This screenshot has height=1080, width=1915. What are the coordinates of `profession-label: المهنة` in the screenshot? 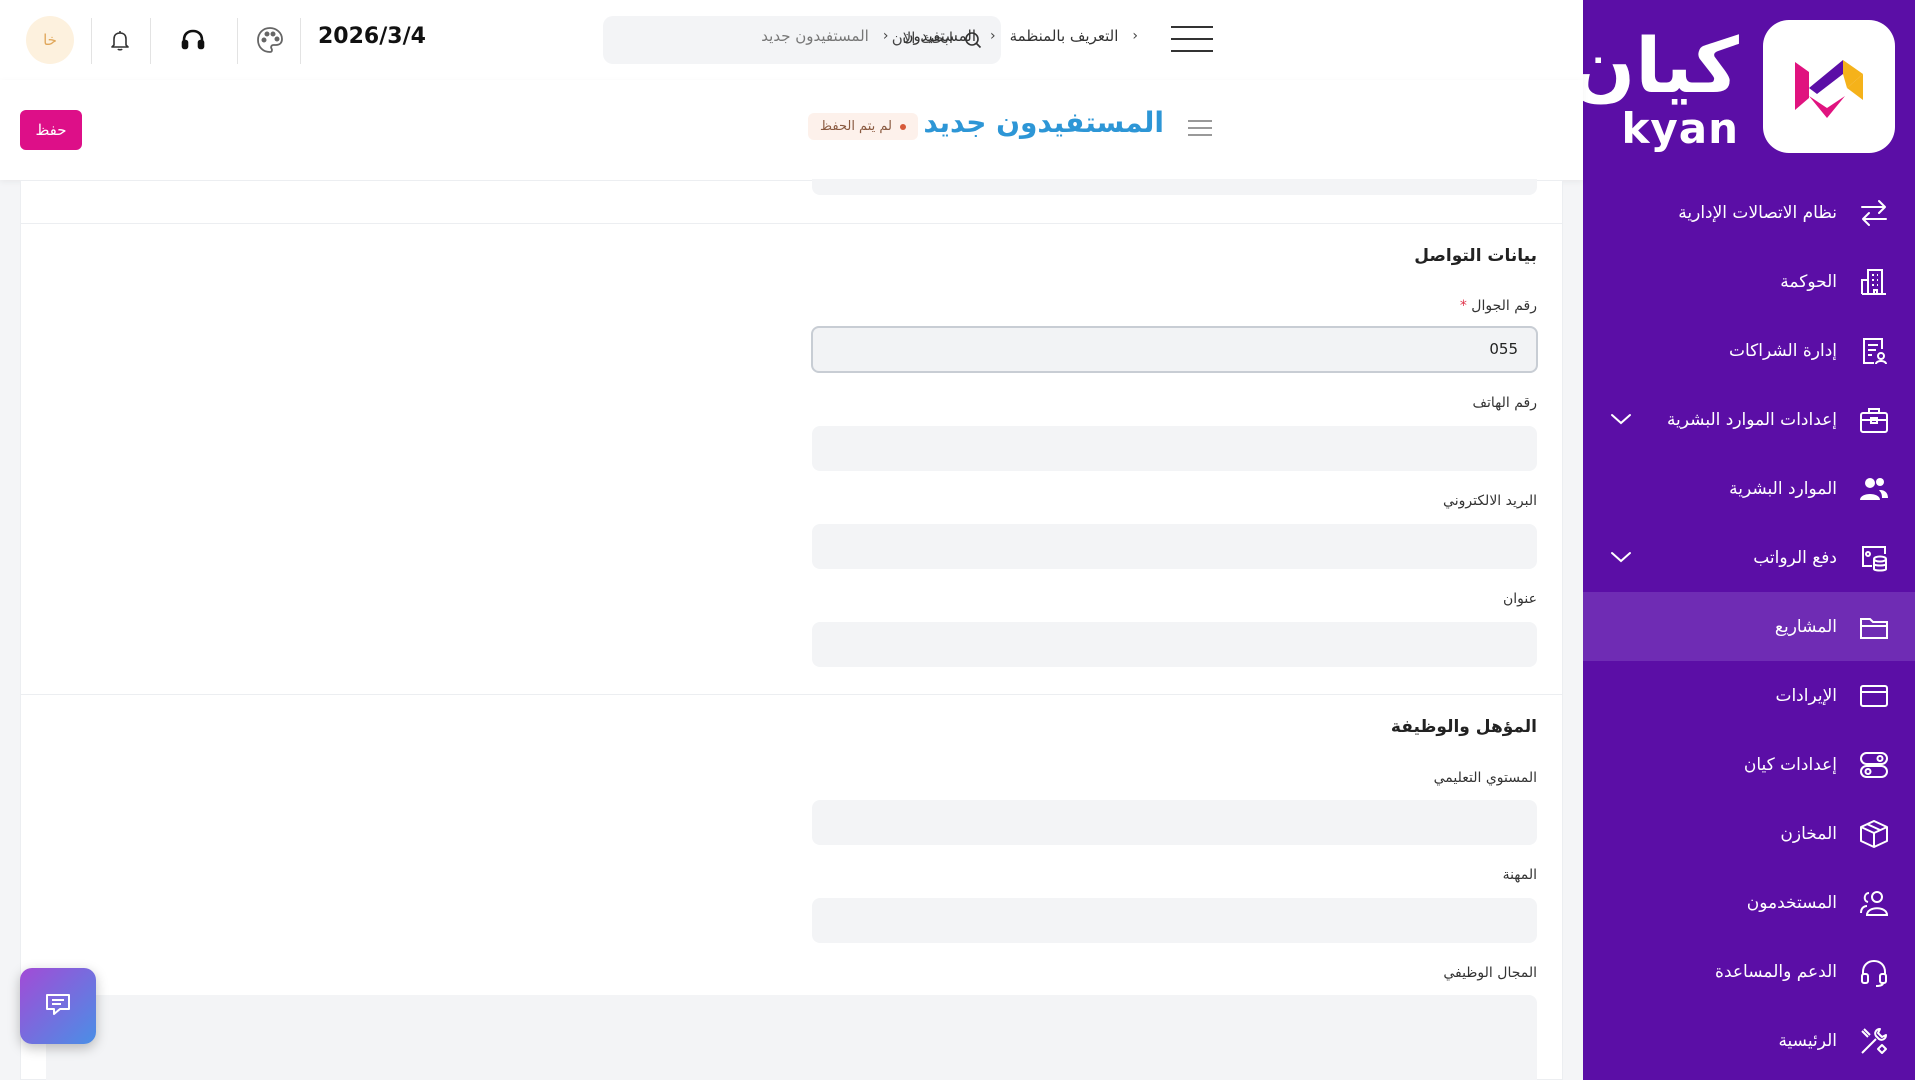 It's located at (1519, 875).